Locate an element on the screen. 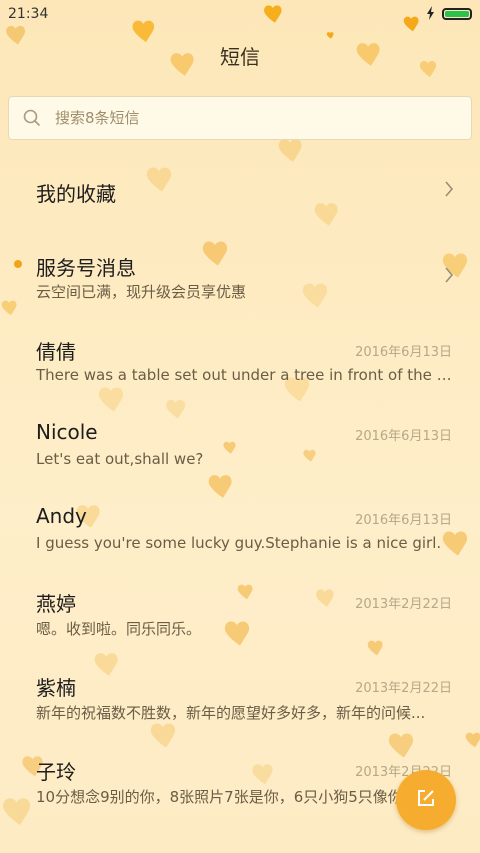 Image resolution: width=480 pixels, height=853 pixels. status-time: 21:34 is located at coordinates (28, 14).